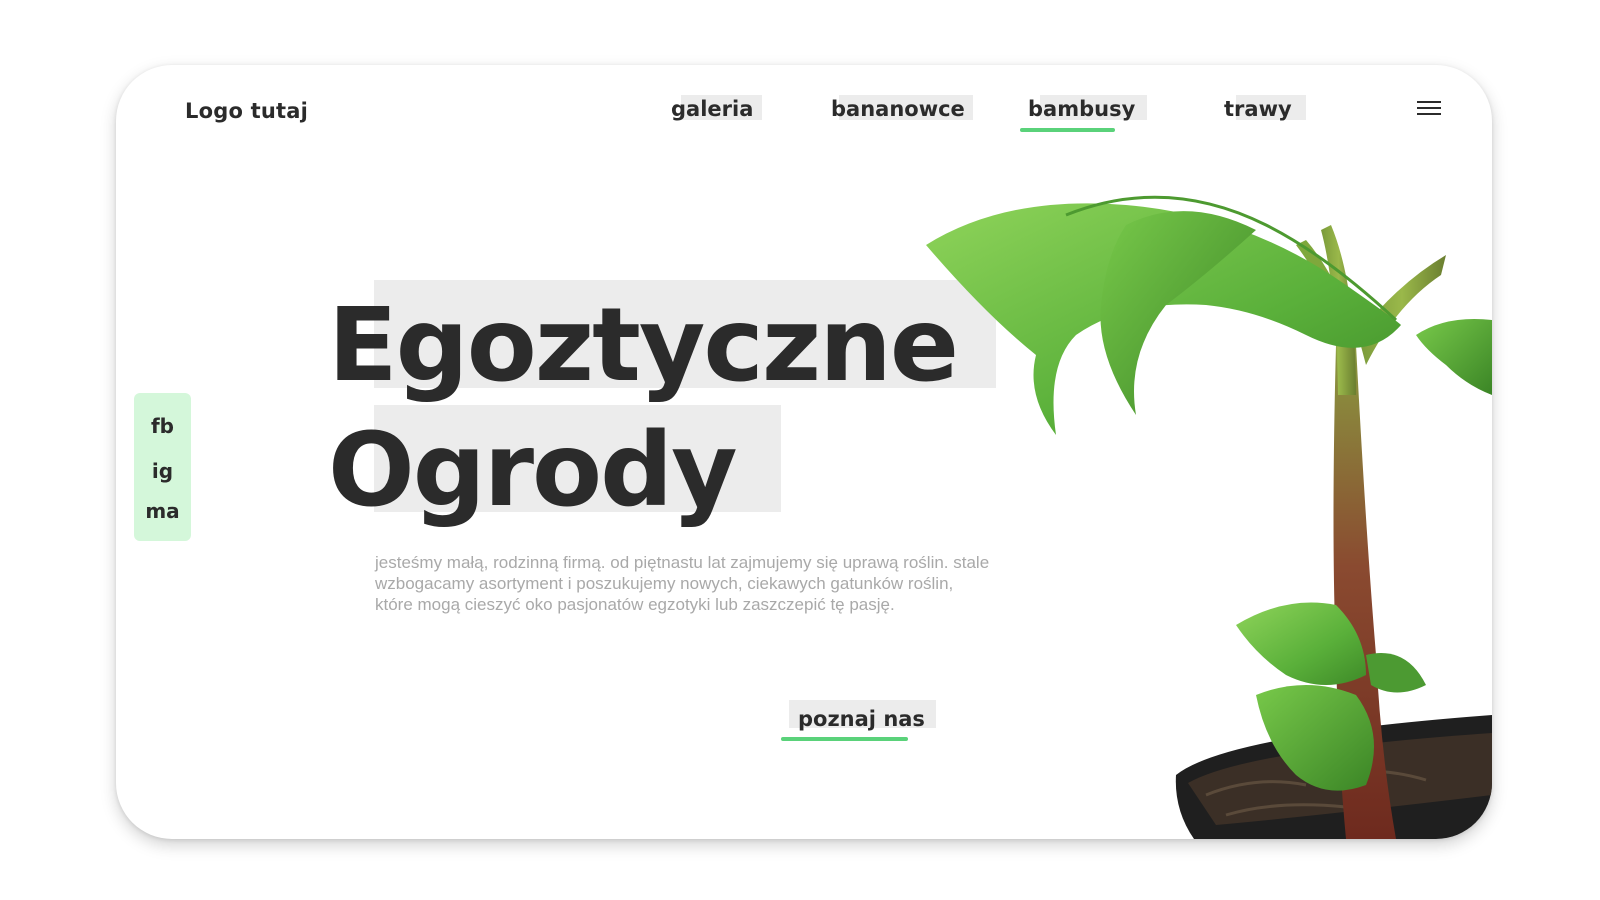  What do you see at coordinates (162, 471) in the screenshot?
I see `social-link-ig: ig` at bounding box center [162, 471].